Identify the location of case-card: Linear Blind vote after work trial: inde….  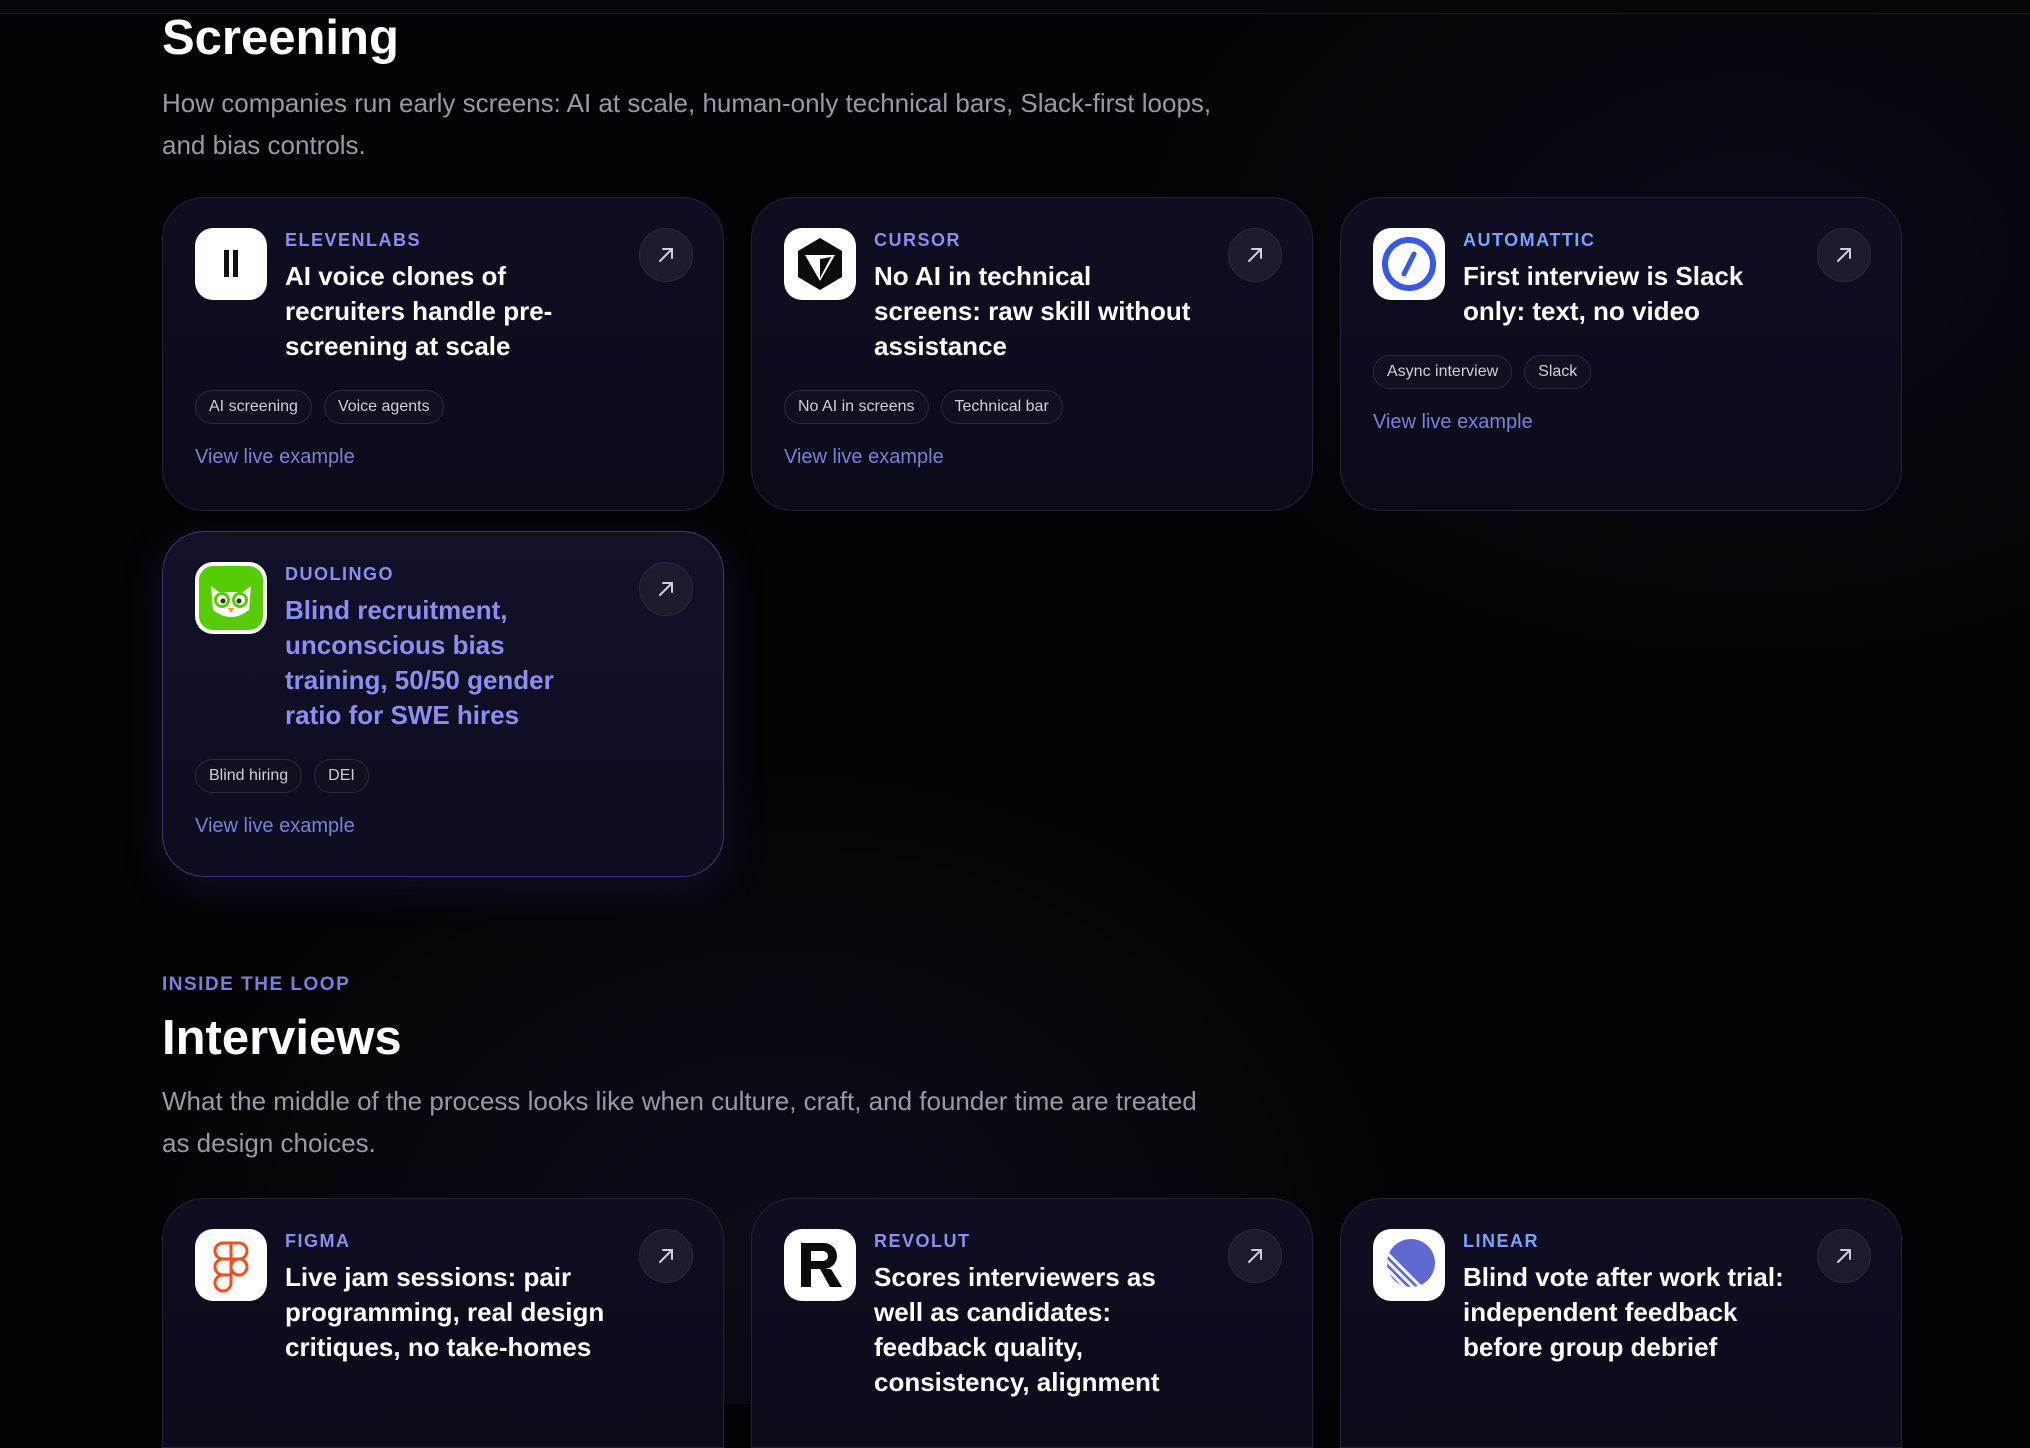
(1621, 1323).